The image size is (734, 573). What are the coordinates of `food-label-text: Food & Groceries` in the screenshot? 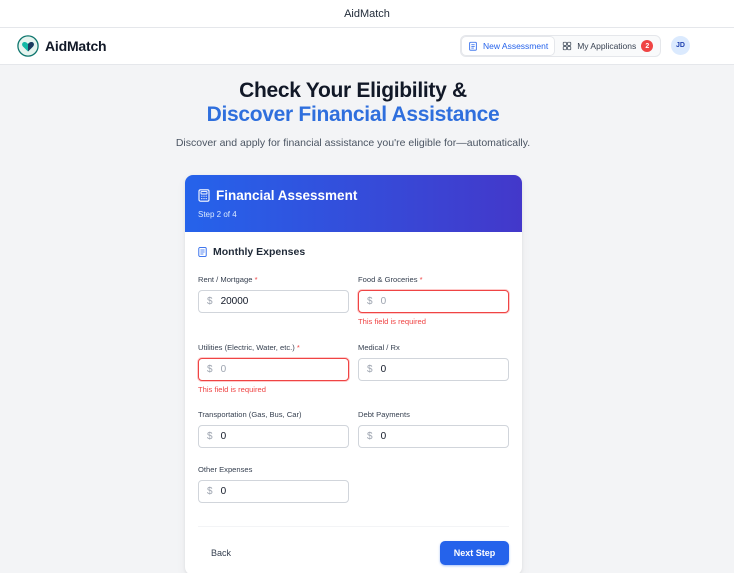 It's located at (388, 279).